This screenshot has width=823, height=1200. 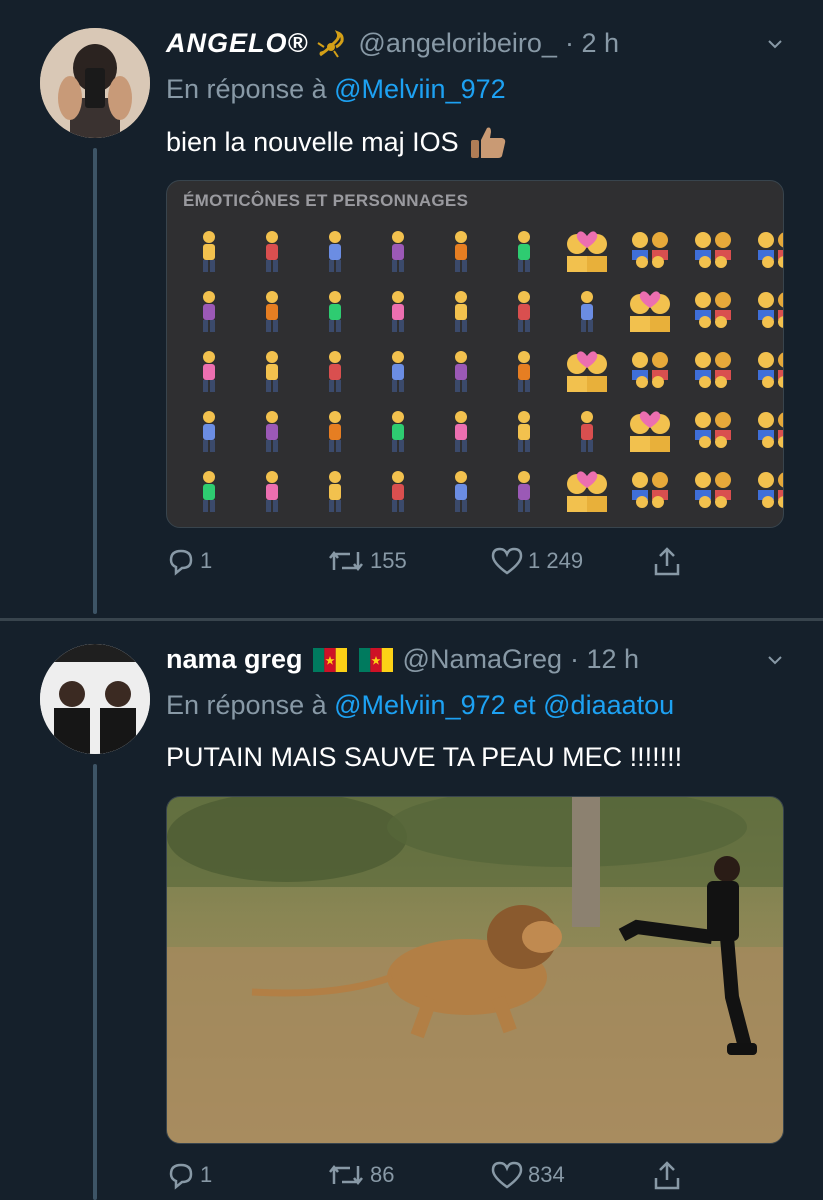 What do you see at coordinates (181, 1175) in the screenshot?
I see `reply-icon` at bounding box center [181, 1175].